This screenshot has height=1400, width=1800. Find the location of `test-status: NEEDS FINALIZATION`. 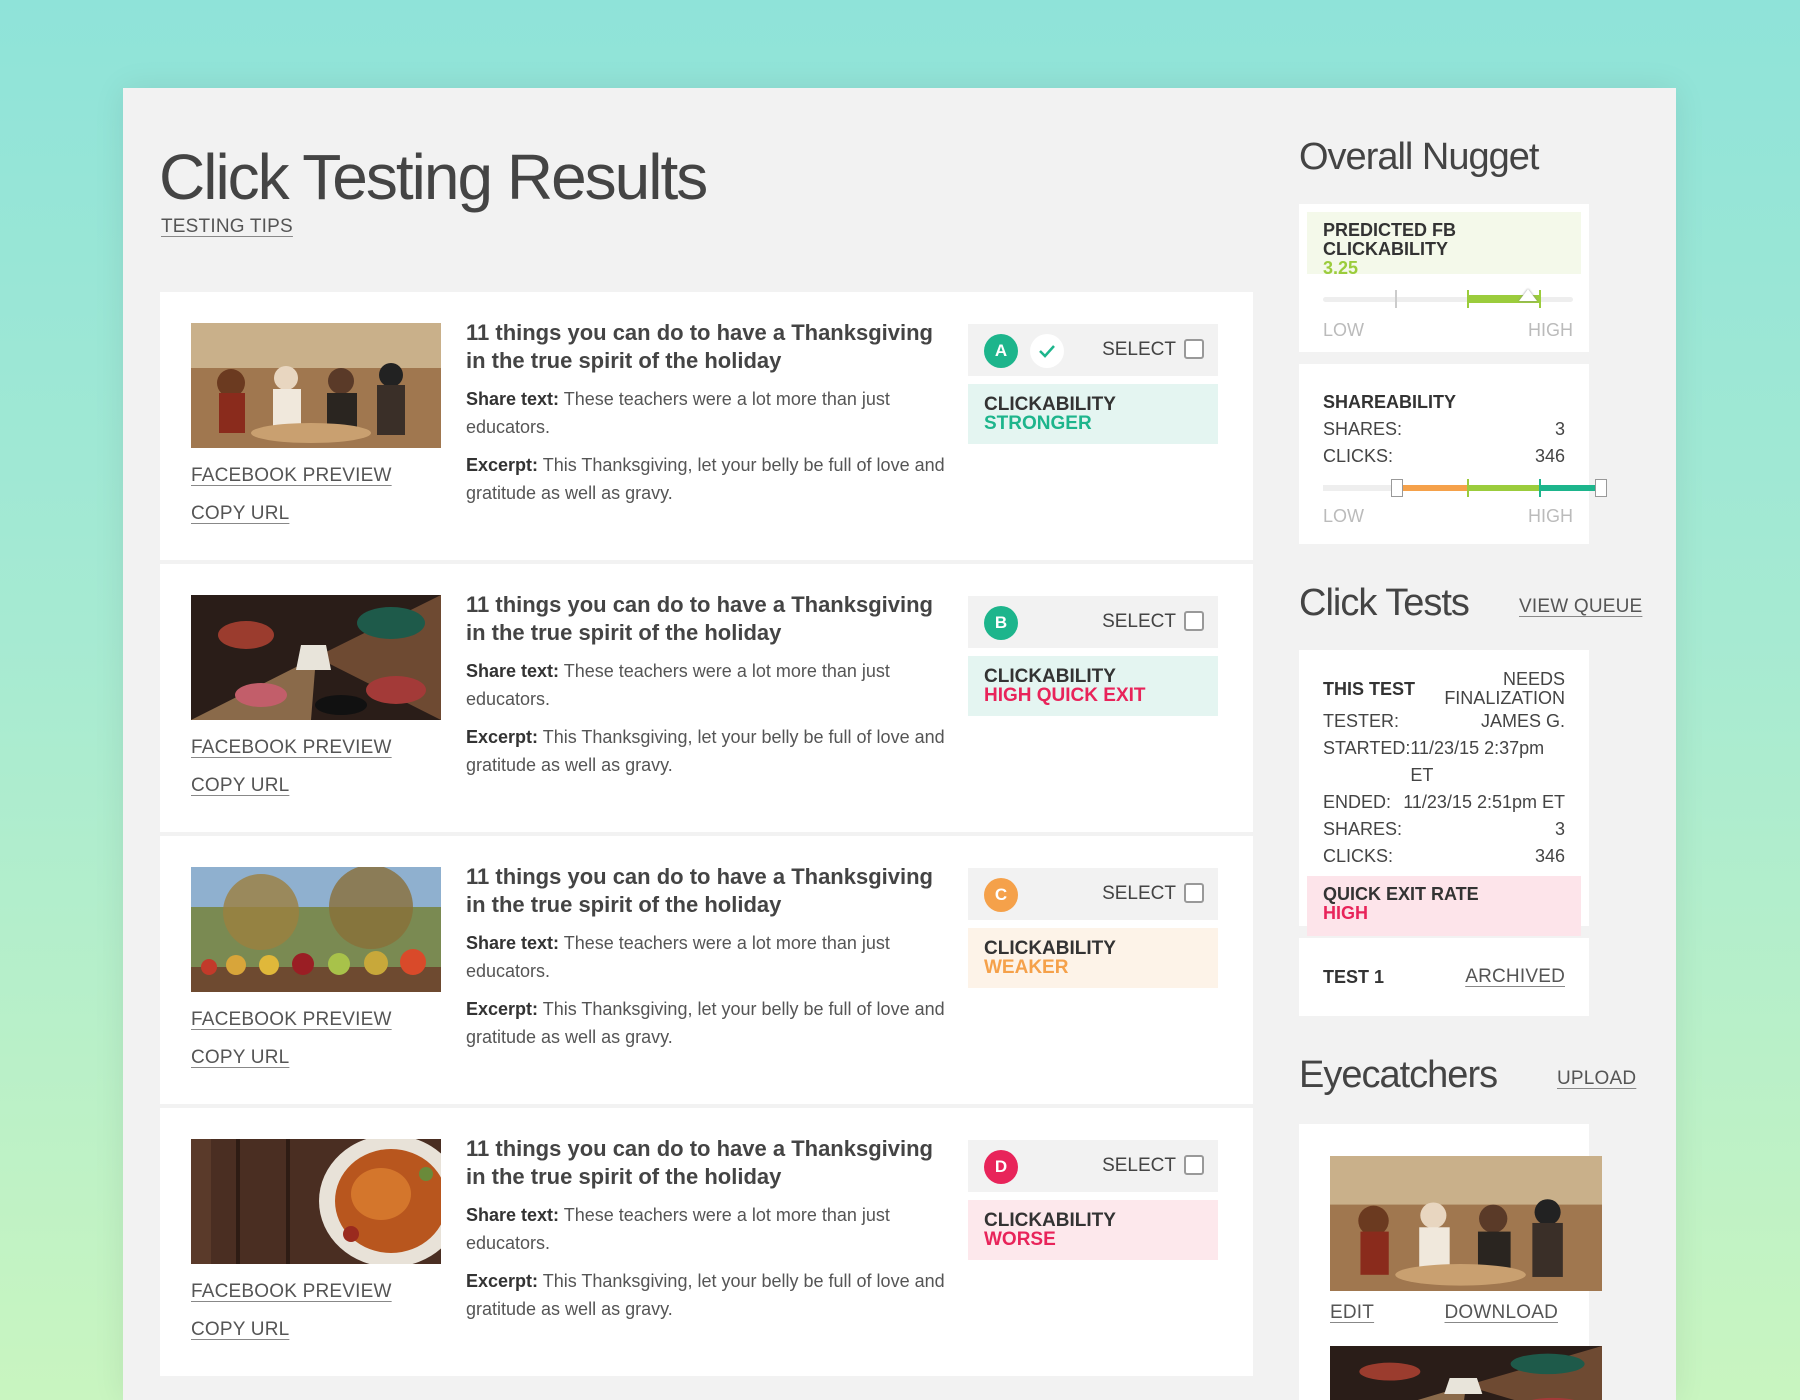

test-status: NEEDS FINALIZATION is located at coordinates (1504, 688).